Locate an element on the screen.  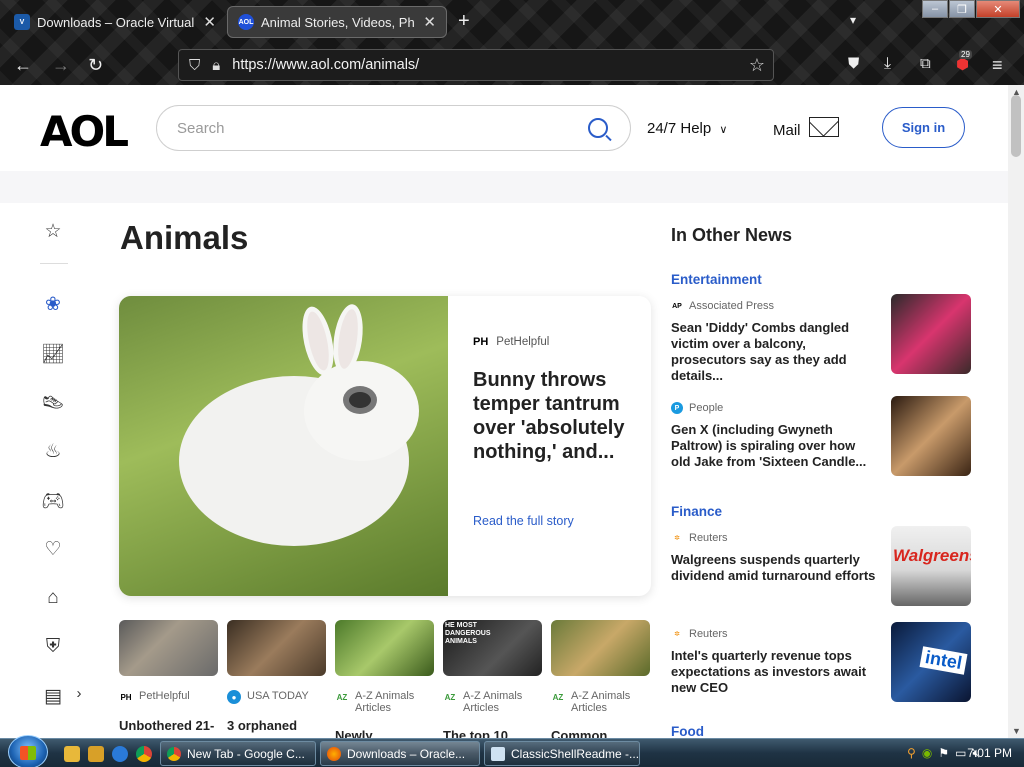
window-controls: – ❐ ✕ is located at coordinates (970, 9).